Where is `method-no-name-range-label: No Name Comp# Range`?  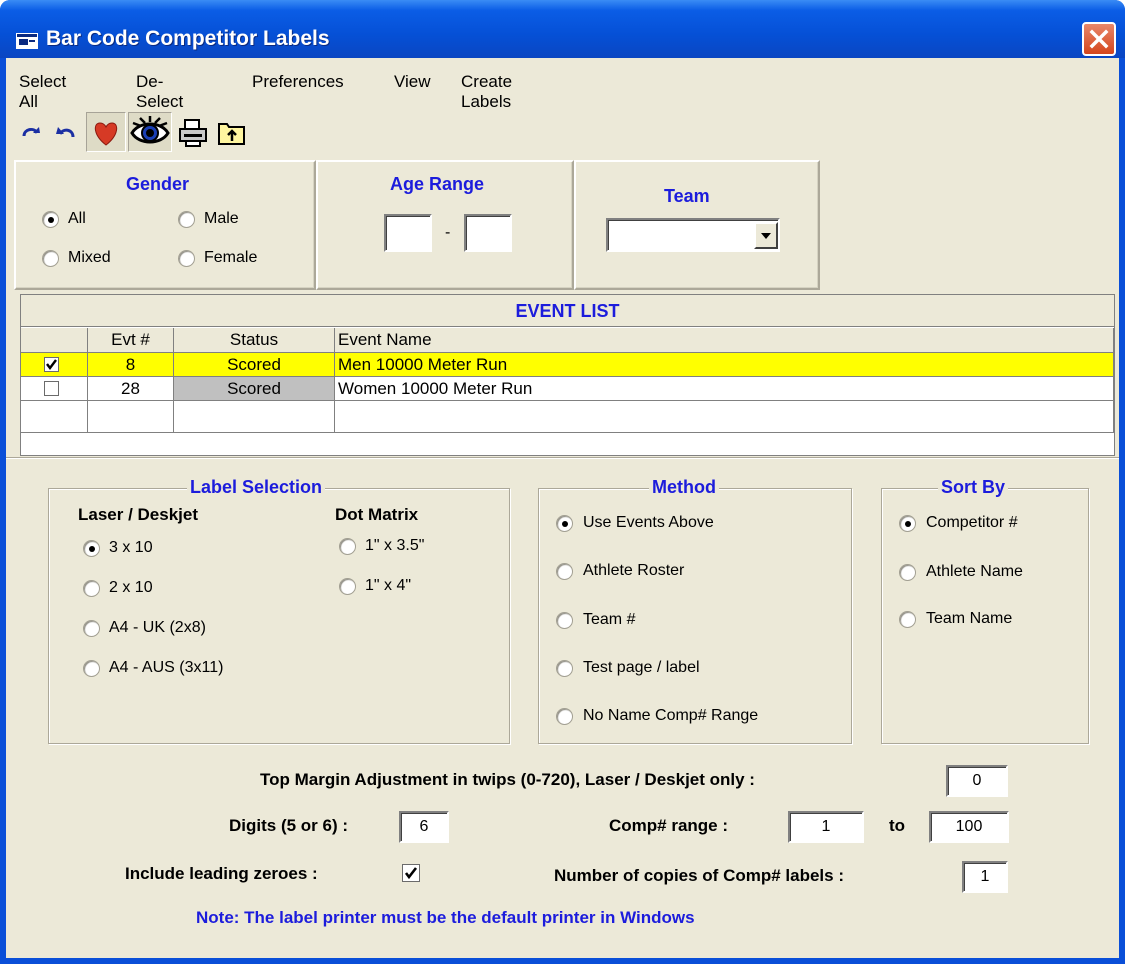 method-no-name-range-label: No Name Comp# Range is located at coordinates (671, 715).